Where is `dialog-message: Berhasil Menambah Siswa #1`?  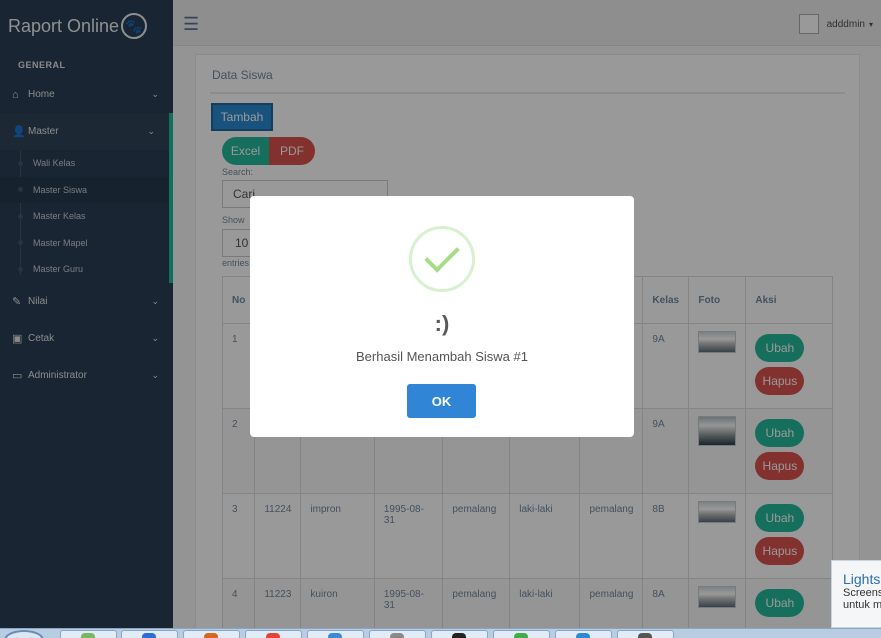
dialog-message: Berhasil Menambah Siswa #1 is located at coordinates (442, 356).